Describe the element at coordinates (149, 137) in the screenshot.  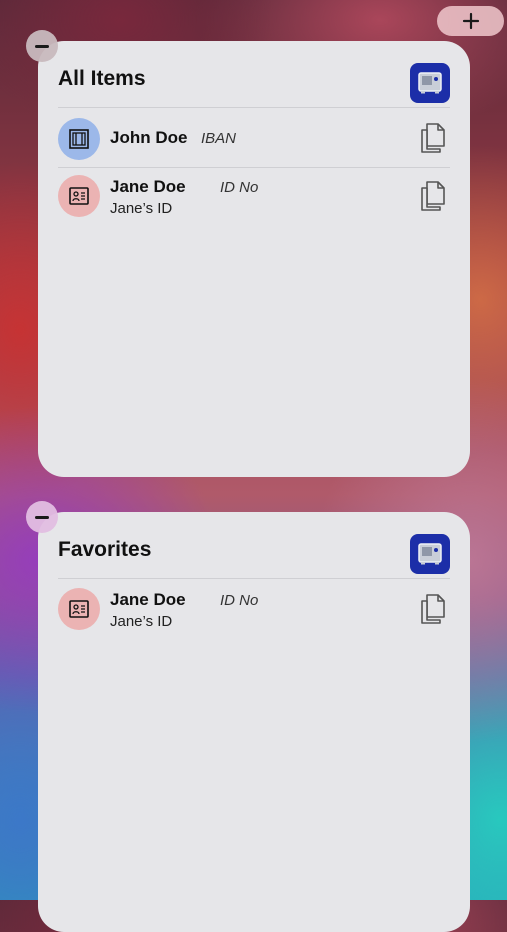
I see `item-name: John Doe` at that location.